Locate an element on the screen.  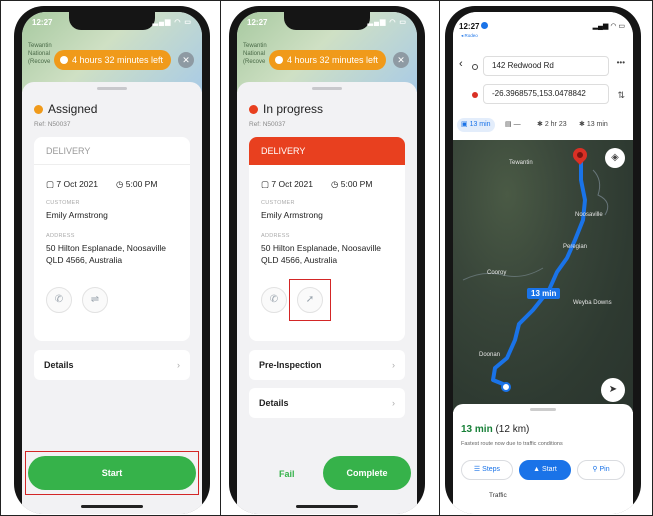
back-to-app-link: ◂ Rodeo is located at coordinates (469, 36).